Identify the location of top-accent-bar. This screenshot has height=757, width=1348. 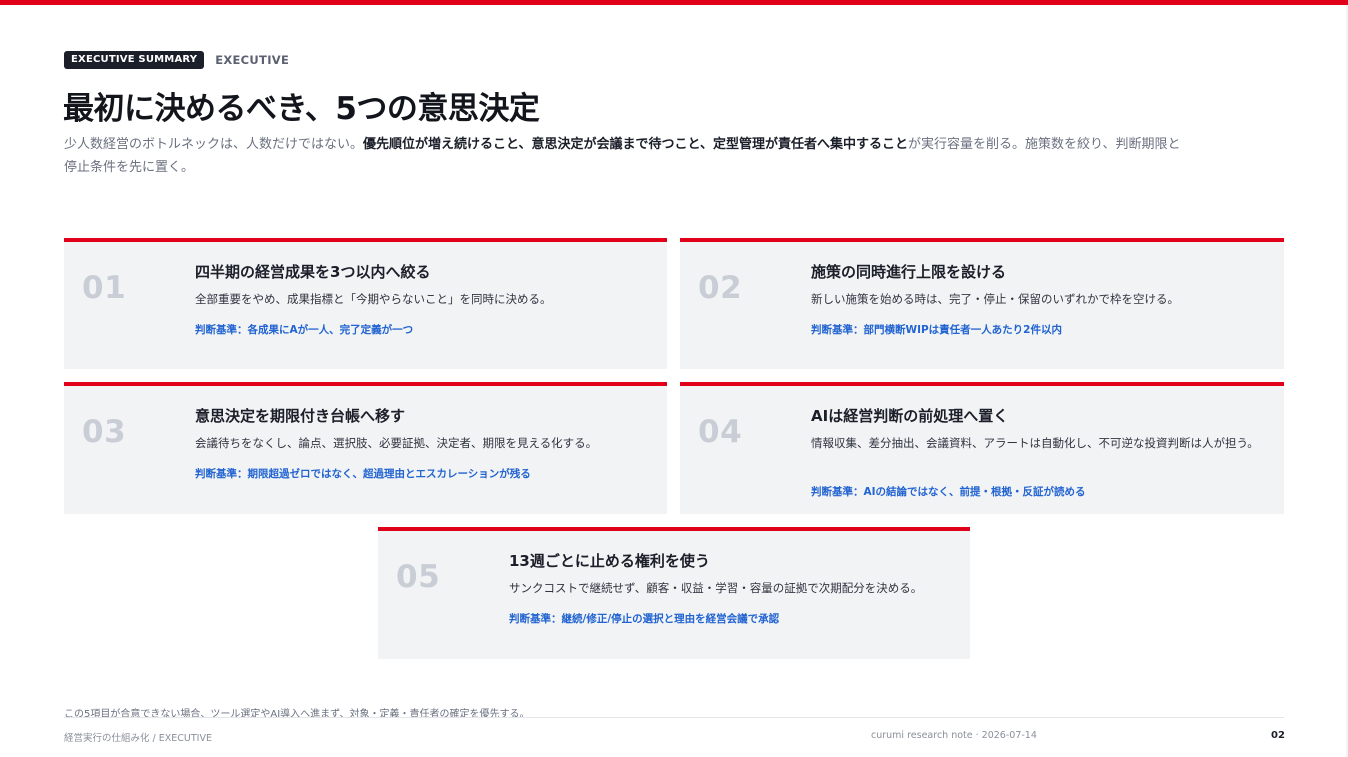
(674, 2).